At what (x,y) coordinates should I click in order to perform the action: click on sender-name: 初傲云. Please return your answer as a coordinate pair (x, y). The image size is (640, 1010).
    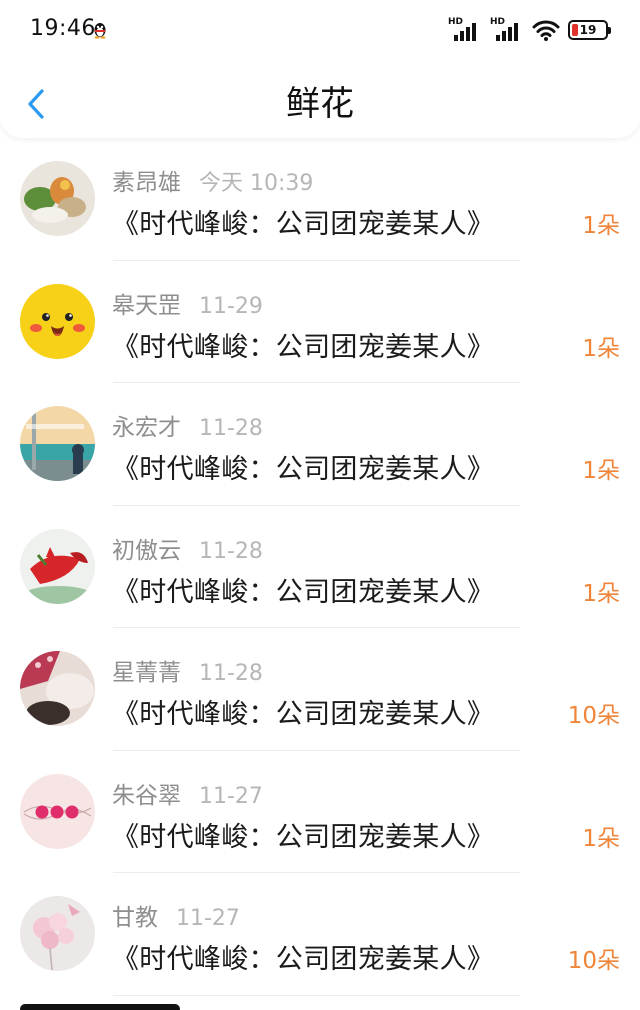
    Looking at the image, I should click on (146, 550).